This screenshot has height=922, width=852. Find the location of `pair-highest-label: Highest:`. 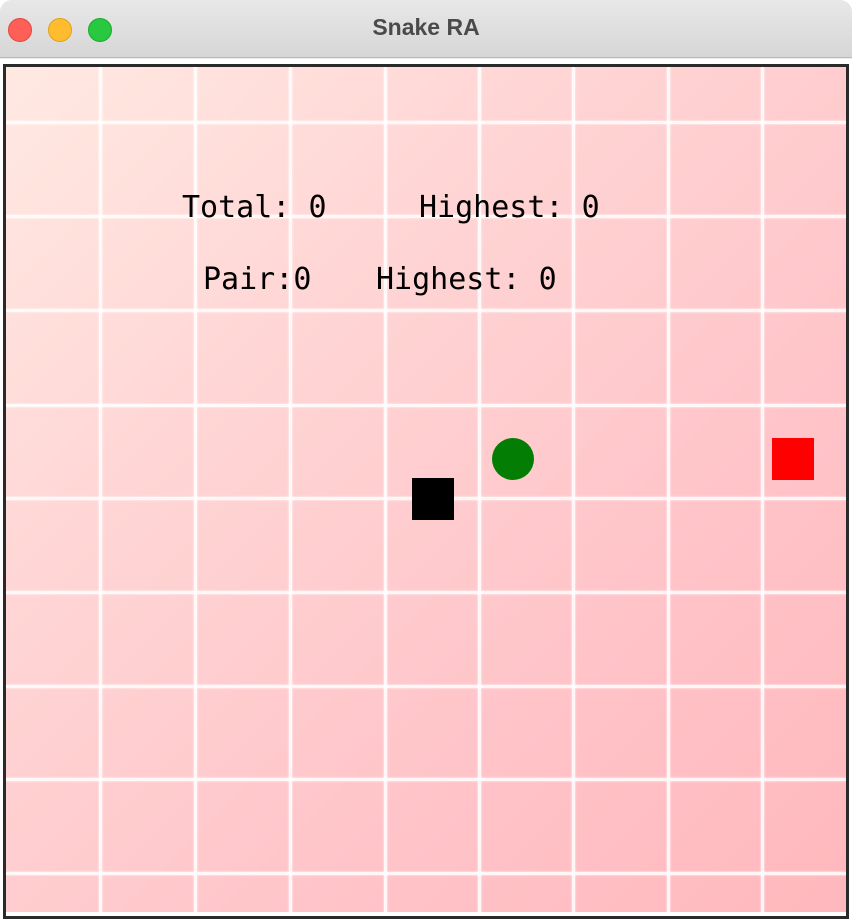

pair-highest-label: Highest: is located at coordinates (448, 279).